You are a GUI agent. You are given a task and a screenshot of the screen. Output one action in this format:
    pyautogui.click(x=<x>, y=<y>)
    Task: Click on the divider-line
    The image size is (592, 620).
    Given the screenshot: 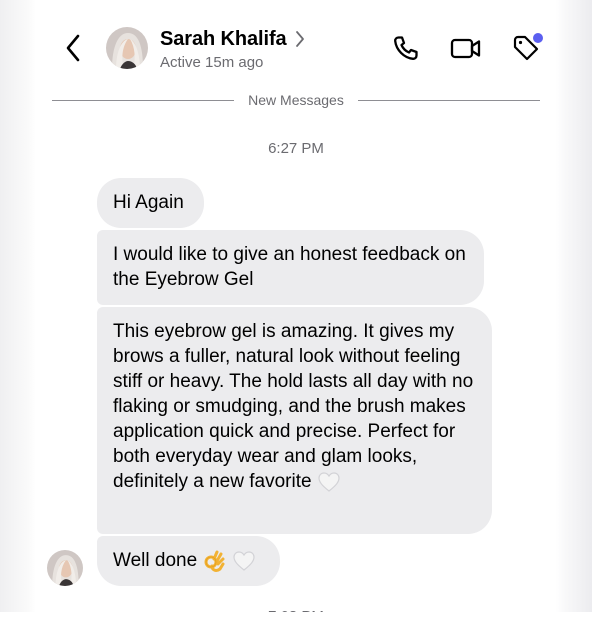 What is the action you would take?
    pyautogui.click(x=449, y=100)
    